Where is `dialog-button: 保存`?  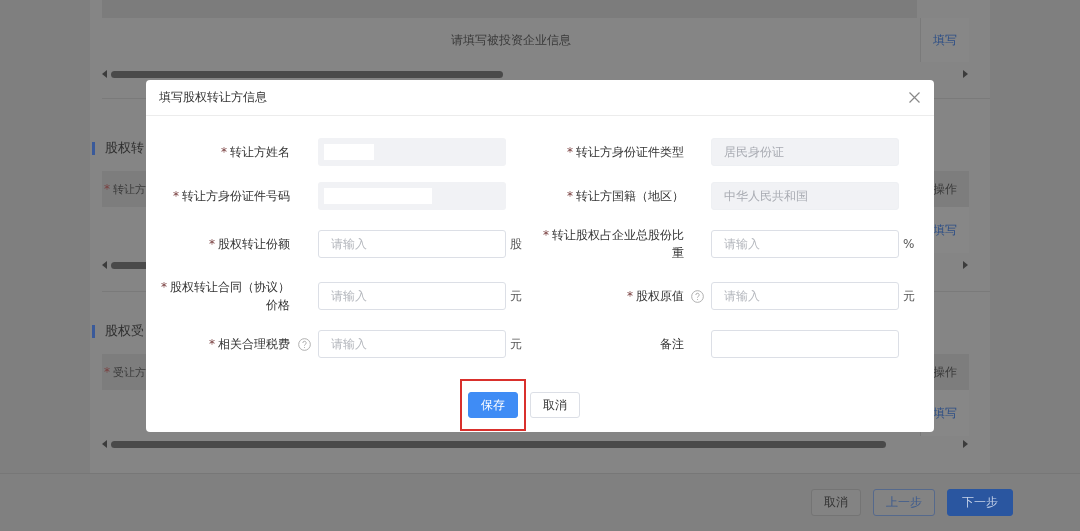
dialog-button: 保存 is located at coordinates (493, 405).